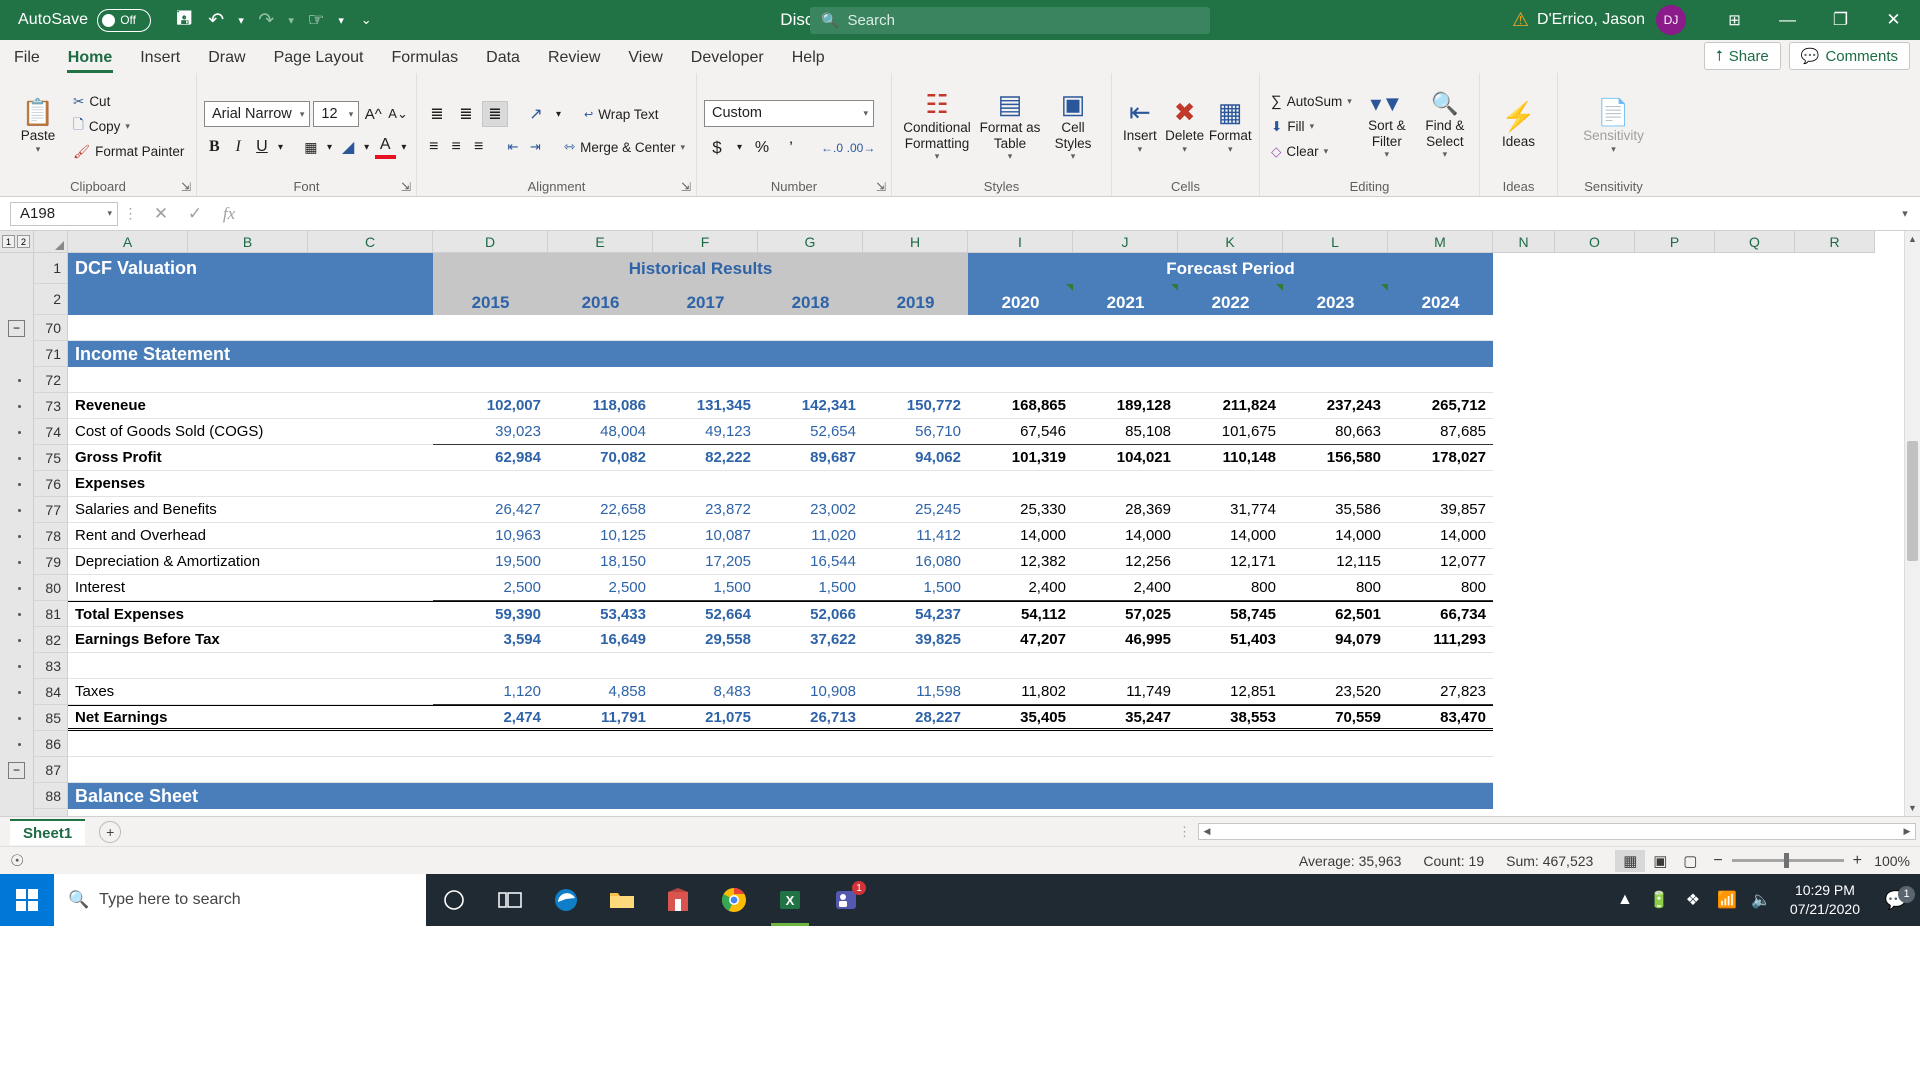 This screenshot has width=1920, height=1080. Describe the element at coordinates (1690, 861) in the screenshot. I see `page-break-view-icon: ▢` at that location.